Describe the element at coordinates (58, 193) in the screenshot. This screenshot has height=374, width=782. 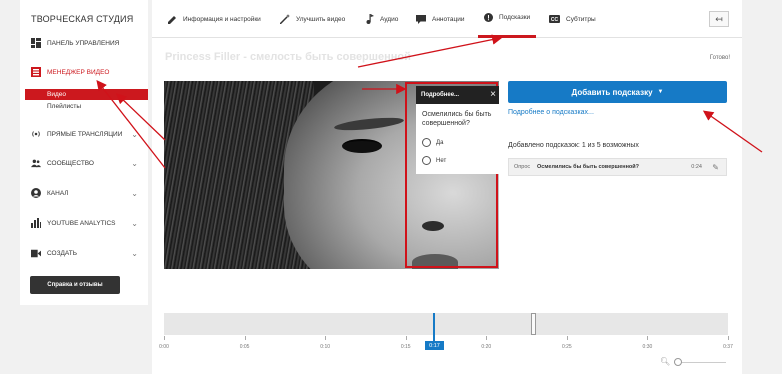
I see `sidebar-item-label: КАНАЛ` at that location.